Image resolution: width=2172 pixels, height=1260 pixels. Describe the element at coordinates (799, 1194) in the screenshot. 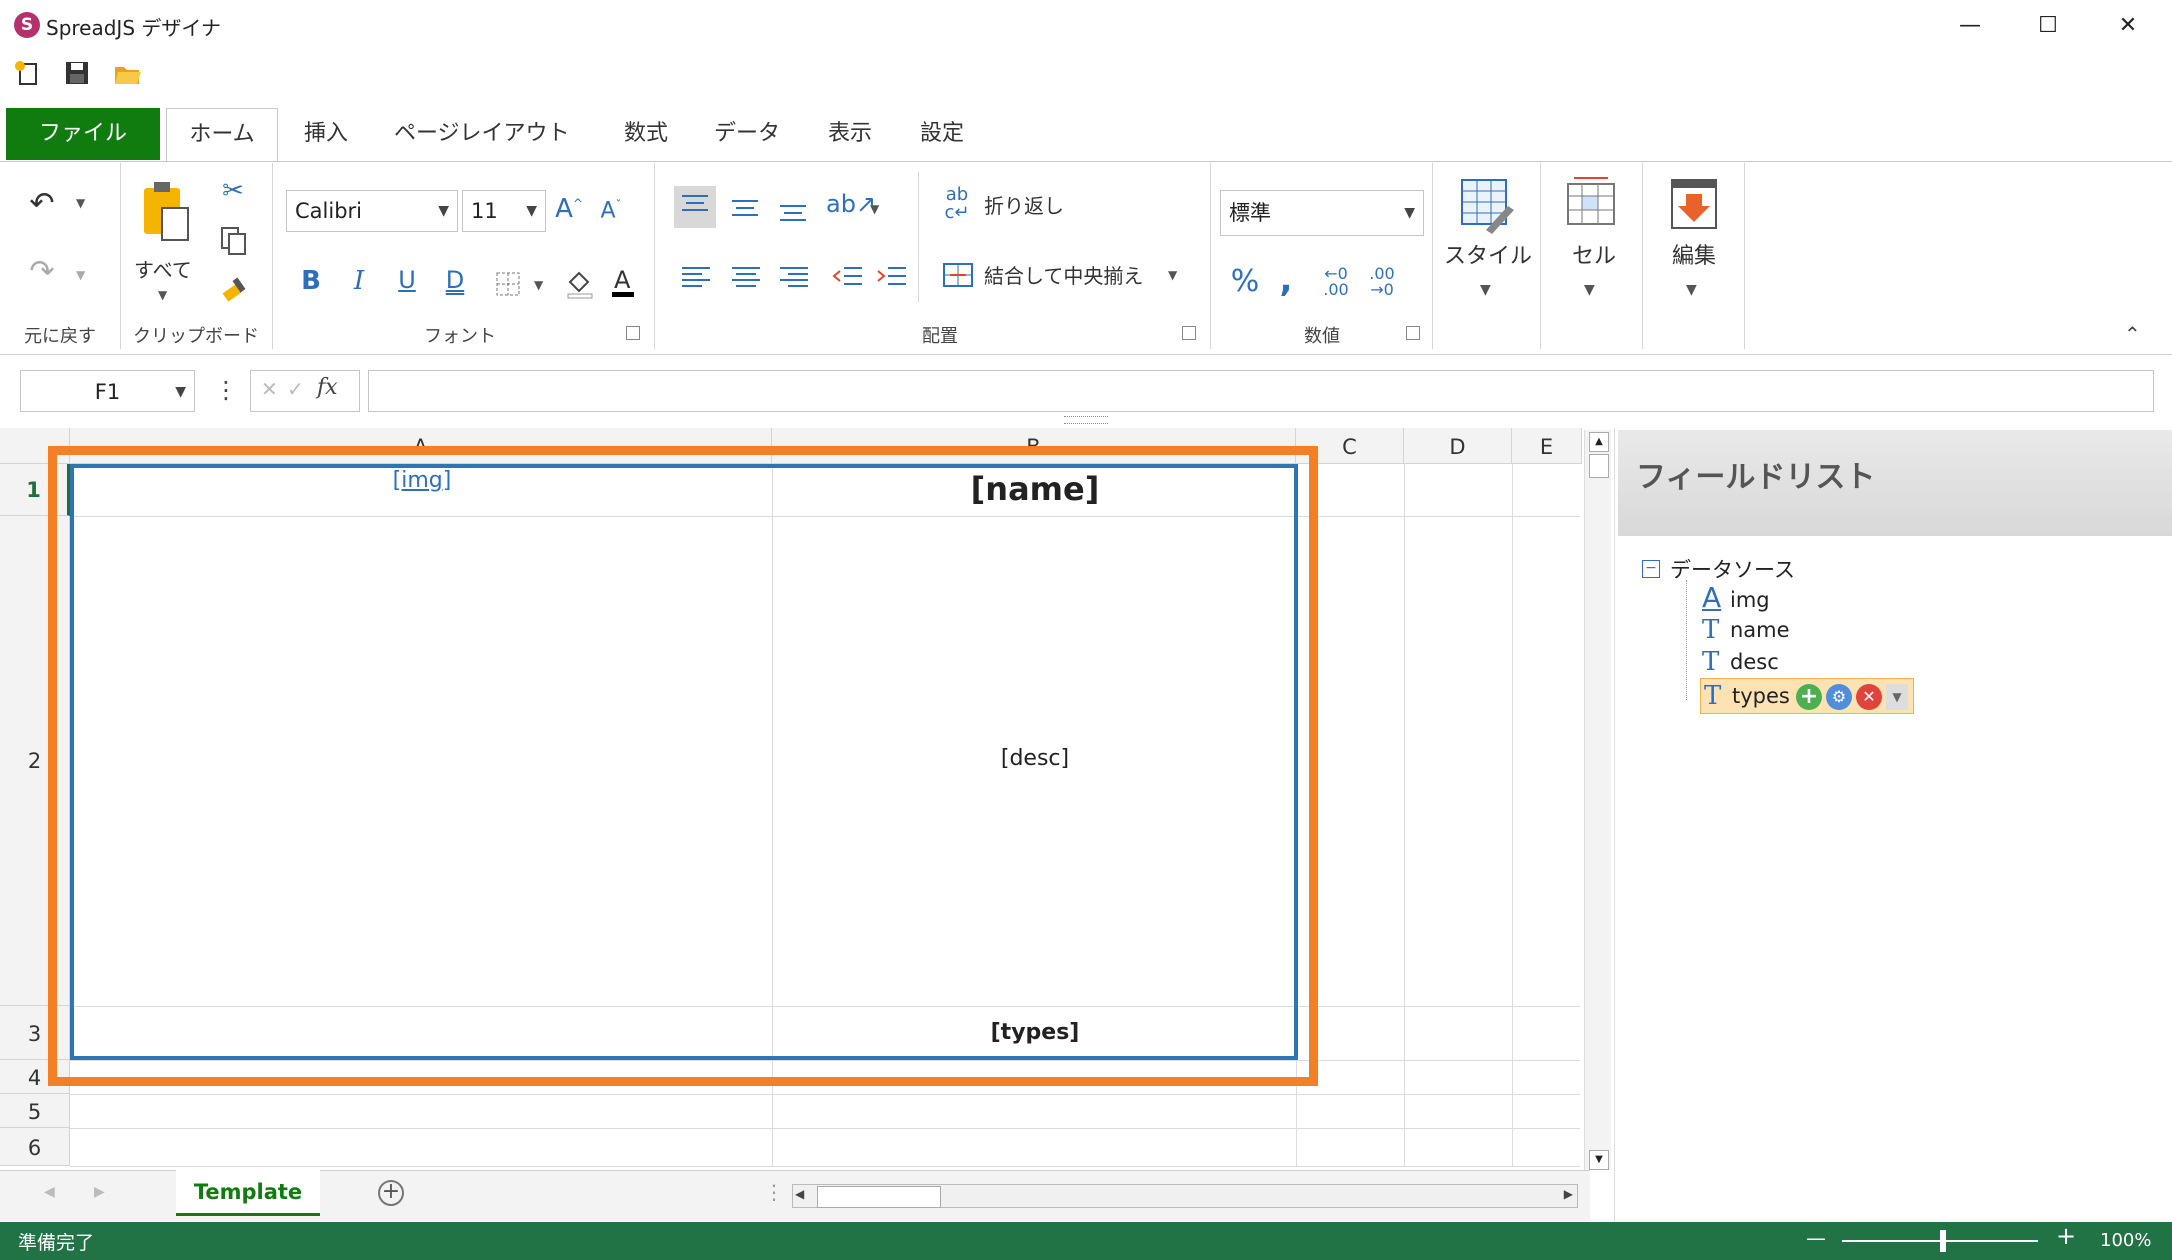

I see `scroll-left-icon: ◀` at that location.